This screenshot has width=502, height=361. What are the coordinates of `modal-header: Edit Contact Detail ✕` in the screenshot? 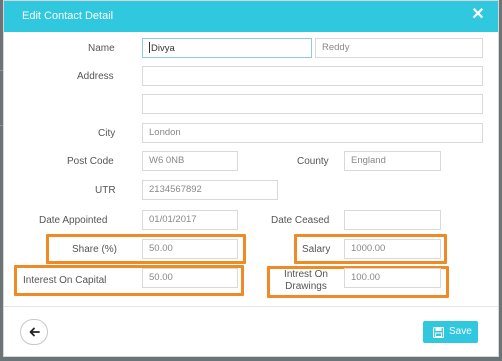 It's located at (251, 16).